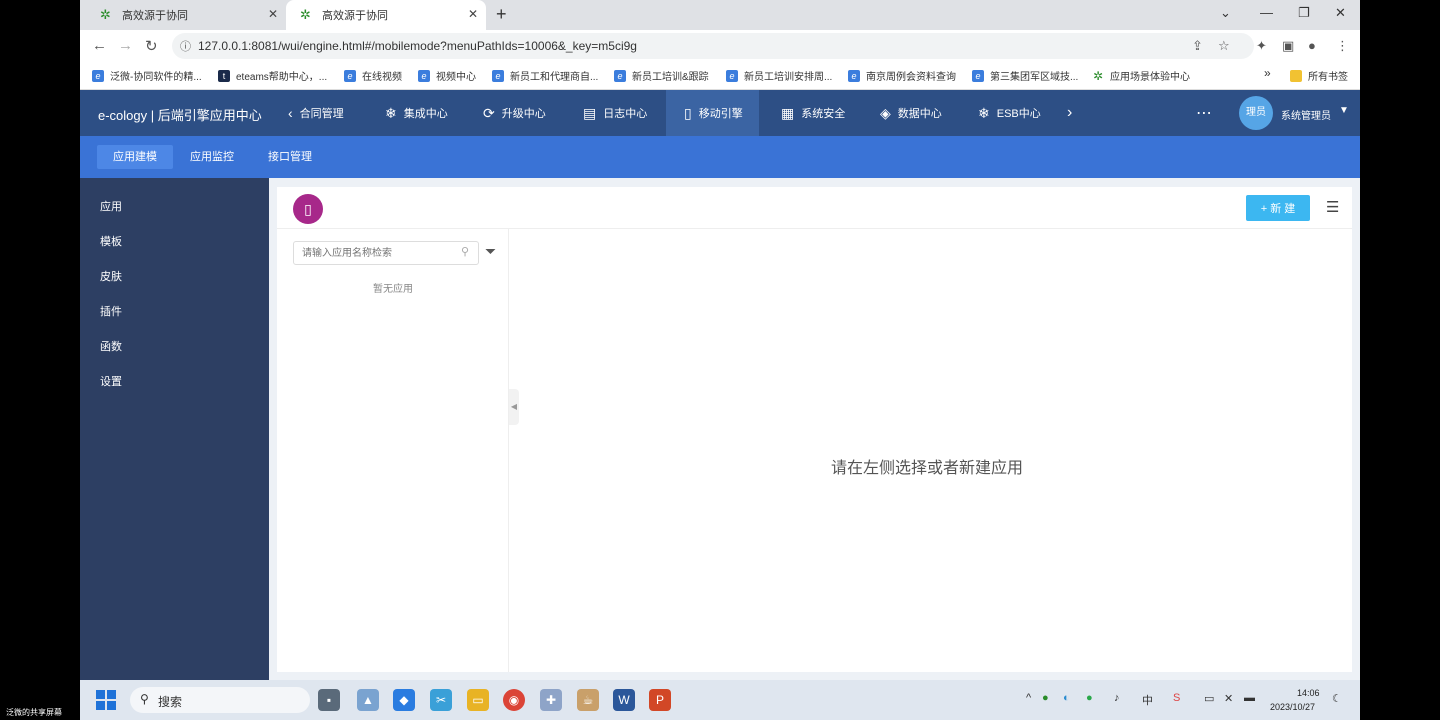 The width and height of the screenshot is (1440, 720). What do you see at coordinates (329, 700) in the screenshot?
I see `taskview-icon: ▪` at bounding box center [329, 700].